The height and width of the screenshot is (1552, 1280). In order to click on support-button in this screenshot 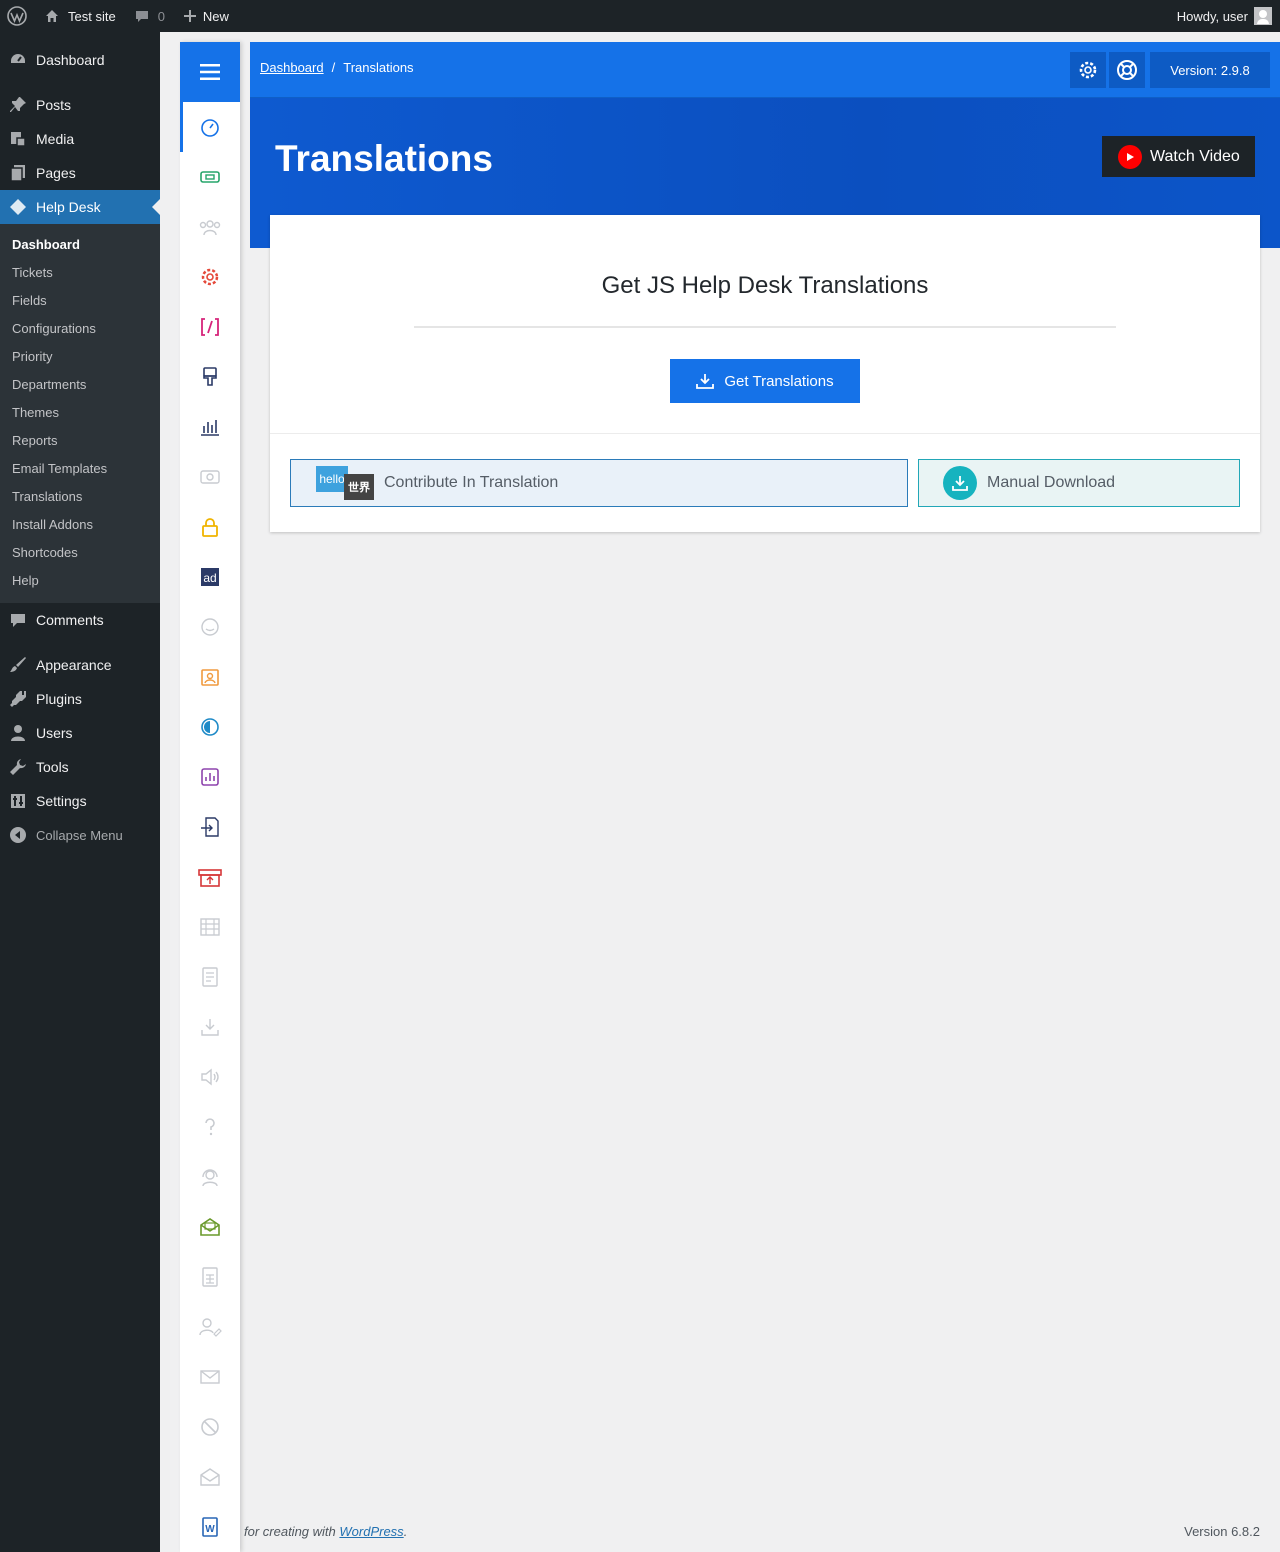, I will do `click(1127, 70)`.